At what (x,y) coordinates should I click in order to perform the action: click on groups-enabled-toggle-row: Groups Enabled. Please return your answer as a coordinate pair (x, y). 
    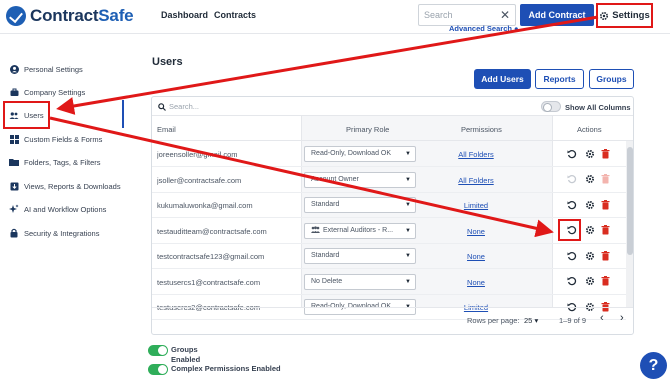
    Looking at the image, I should click on (174, 355).